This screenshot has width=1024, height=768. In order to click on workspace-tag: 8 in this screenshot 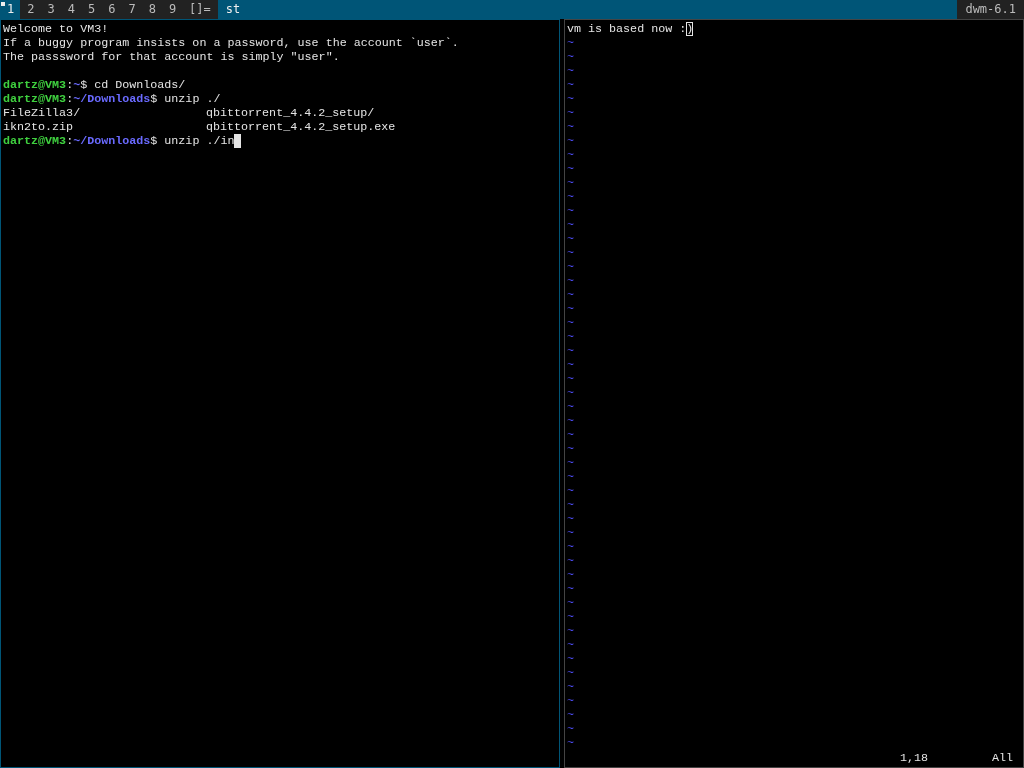, I will do `click(151, 9)`.